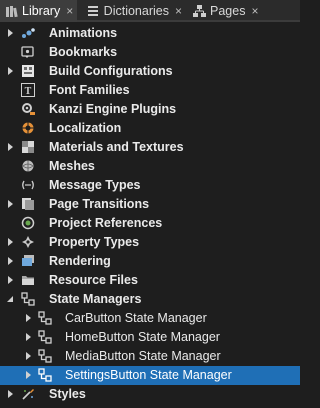  What do you see at coordinates (150, 242) in the screenshot?
I see `tree-item-property-types: Property Types` at bounding box center [150, 242].